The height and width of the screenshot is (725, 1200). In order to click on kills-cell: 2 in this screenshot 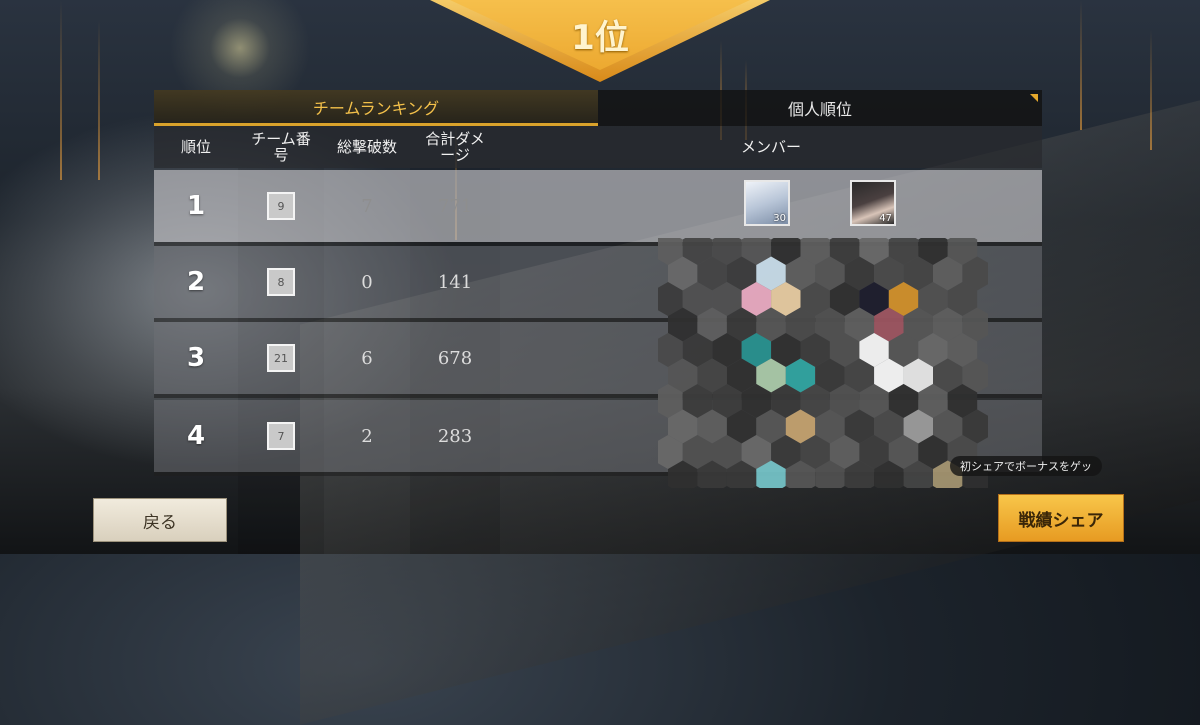, I will do `click(367, 436)`.